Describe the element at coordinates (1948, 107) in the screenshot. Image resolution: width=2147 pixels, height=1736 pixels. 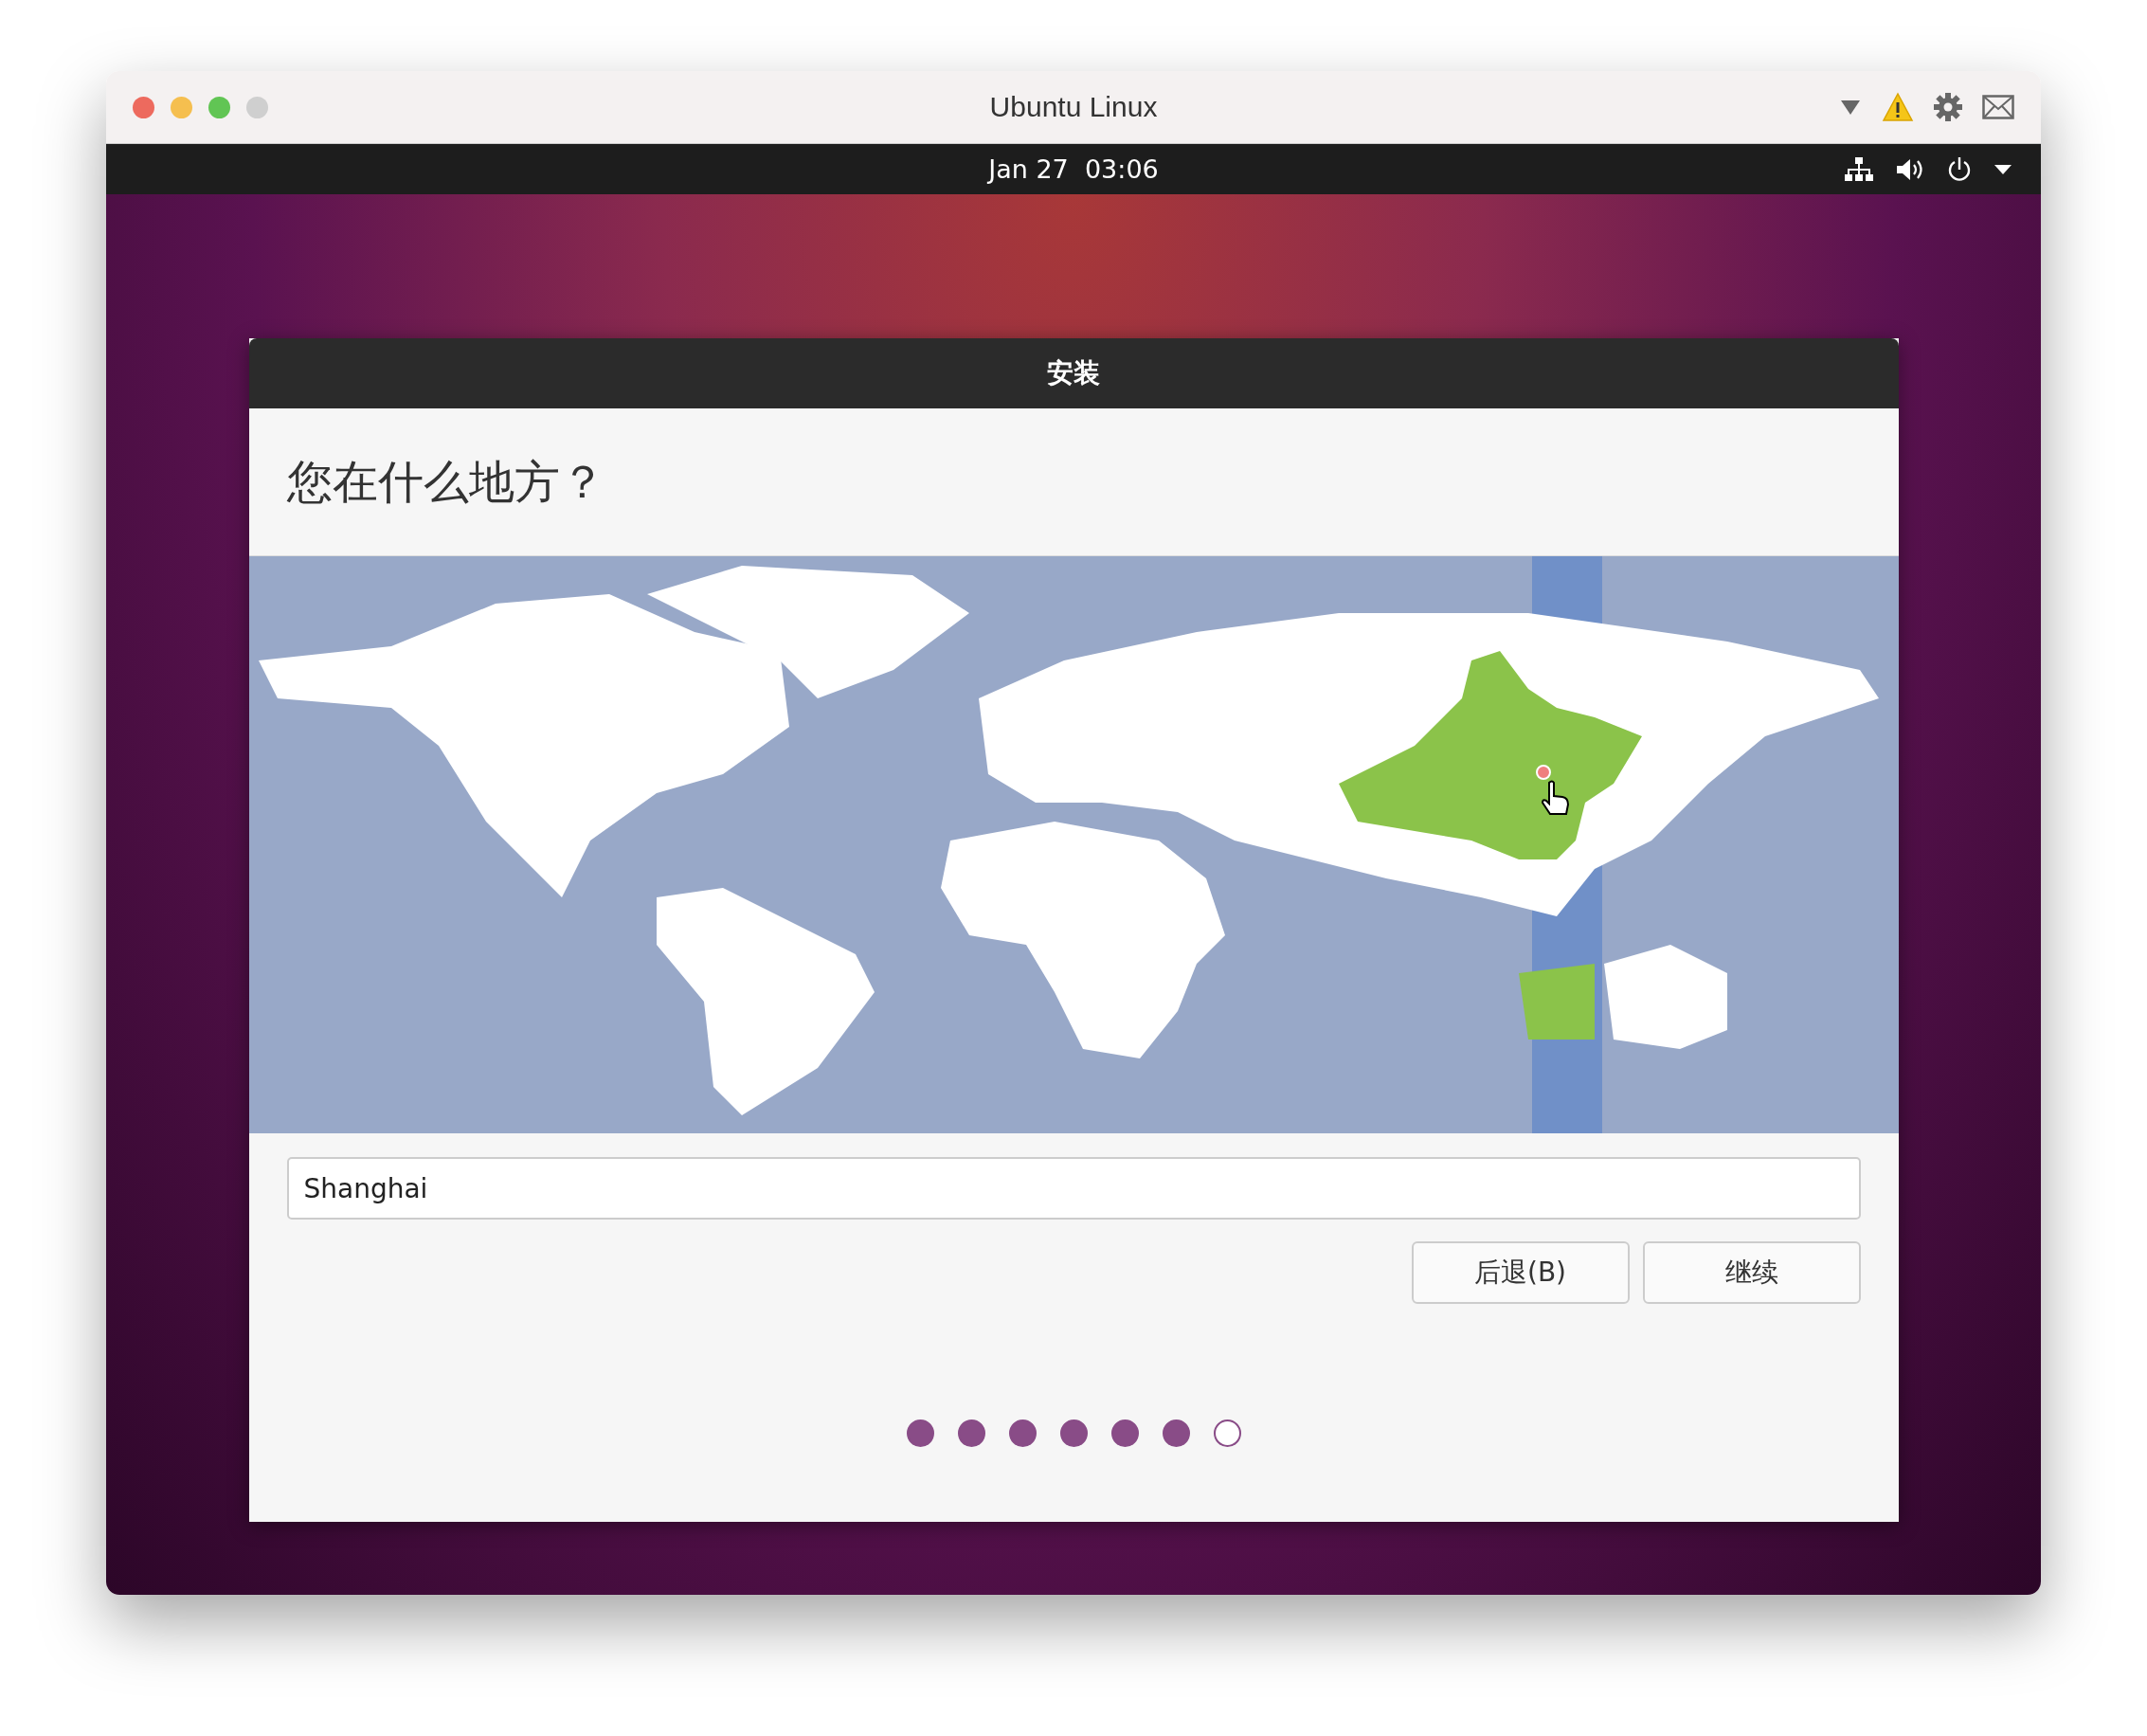
I see `settings-icon` at that location.